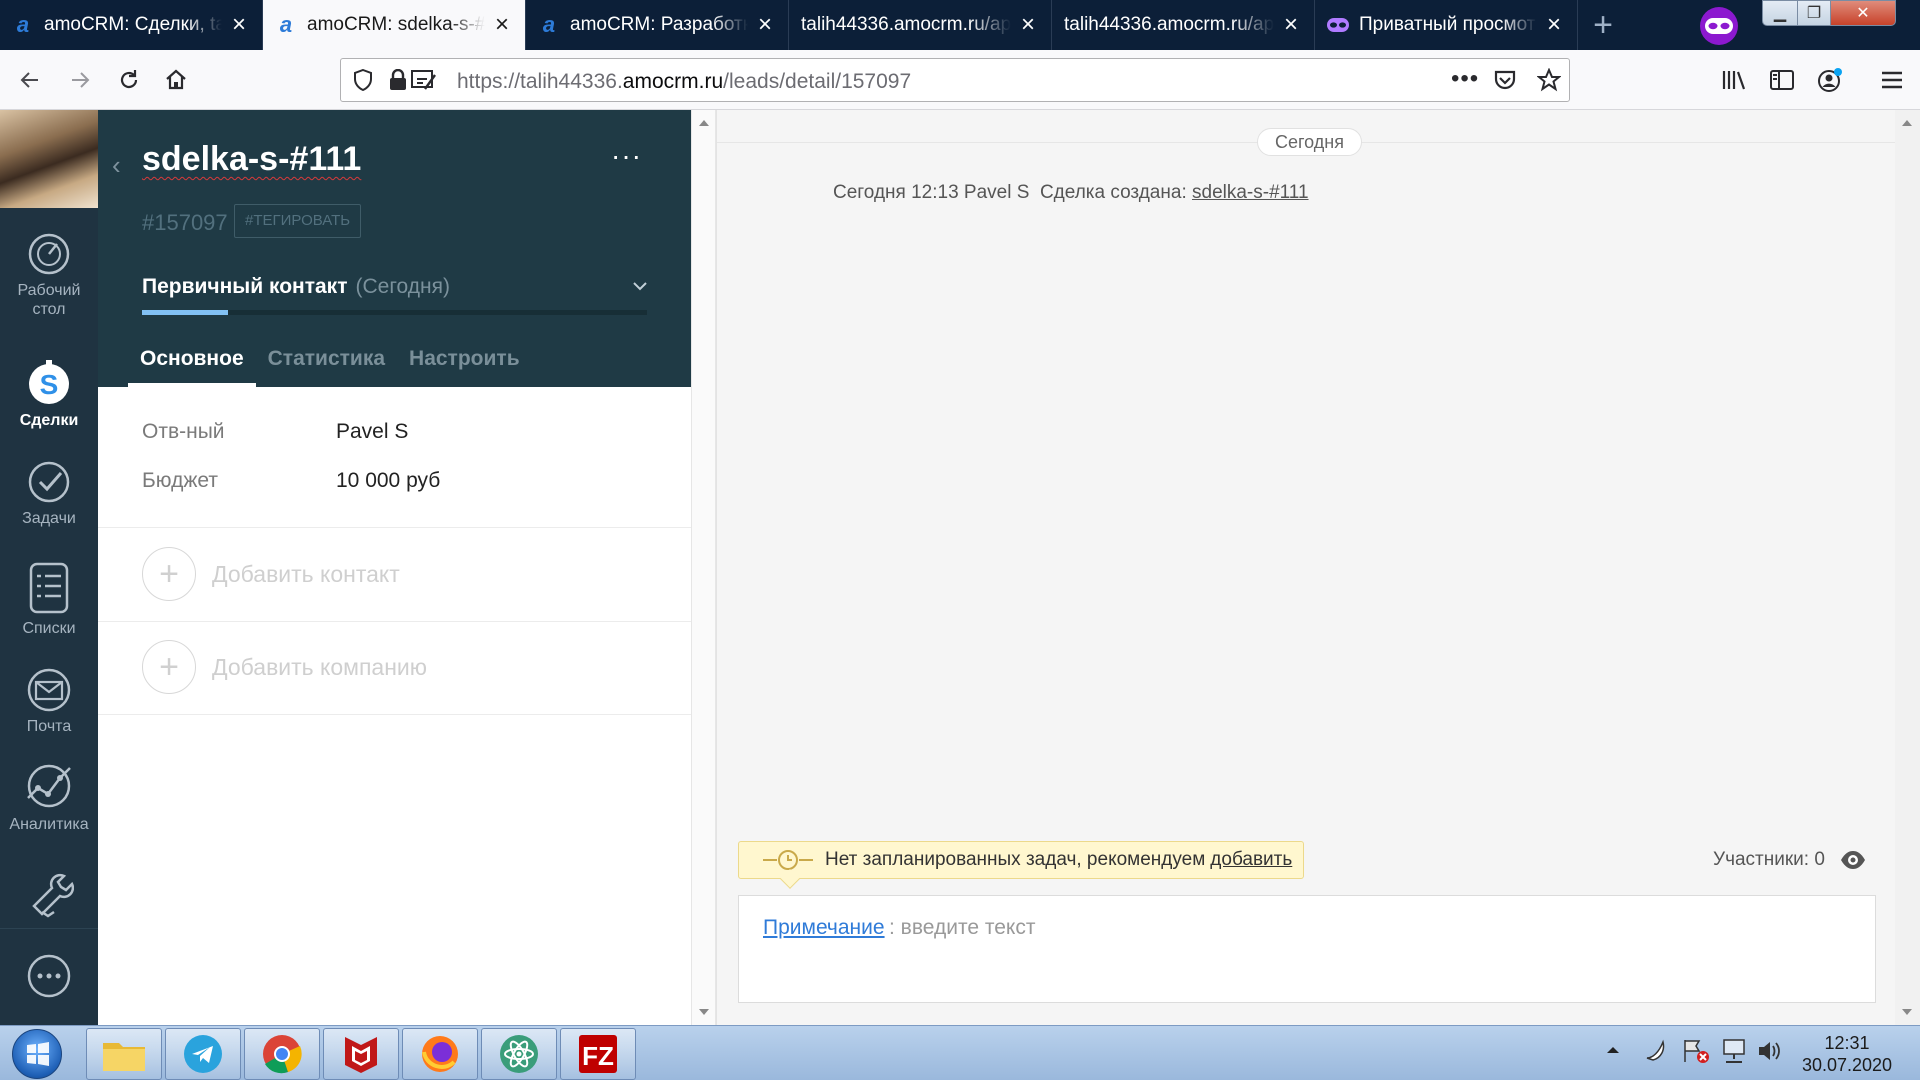 This screenshot has height=1080, width=1920. What do you see at coordinates (49, 159) in the screenshot?
I see `user-avatar` at bounding box center [49, 159].